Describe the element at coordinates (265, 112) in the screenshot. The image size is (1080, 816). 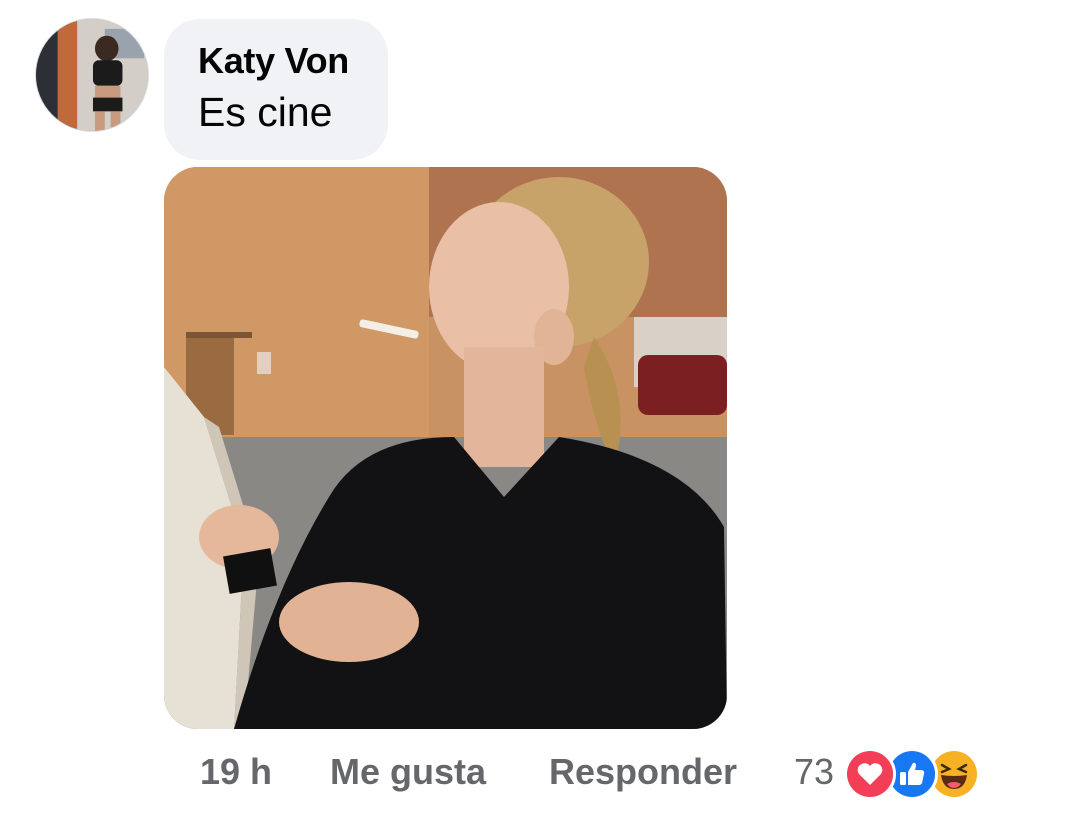
I see `comment-text: Es cine` at that location.